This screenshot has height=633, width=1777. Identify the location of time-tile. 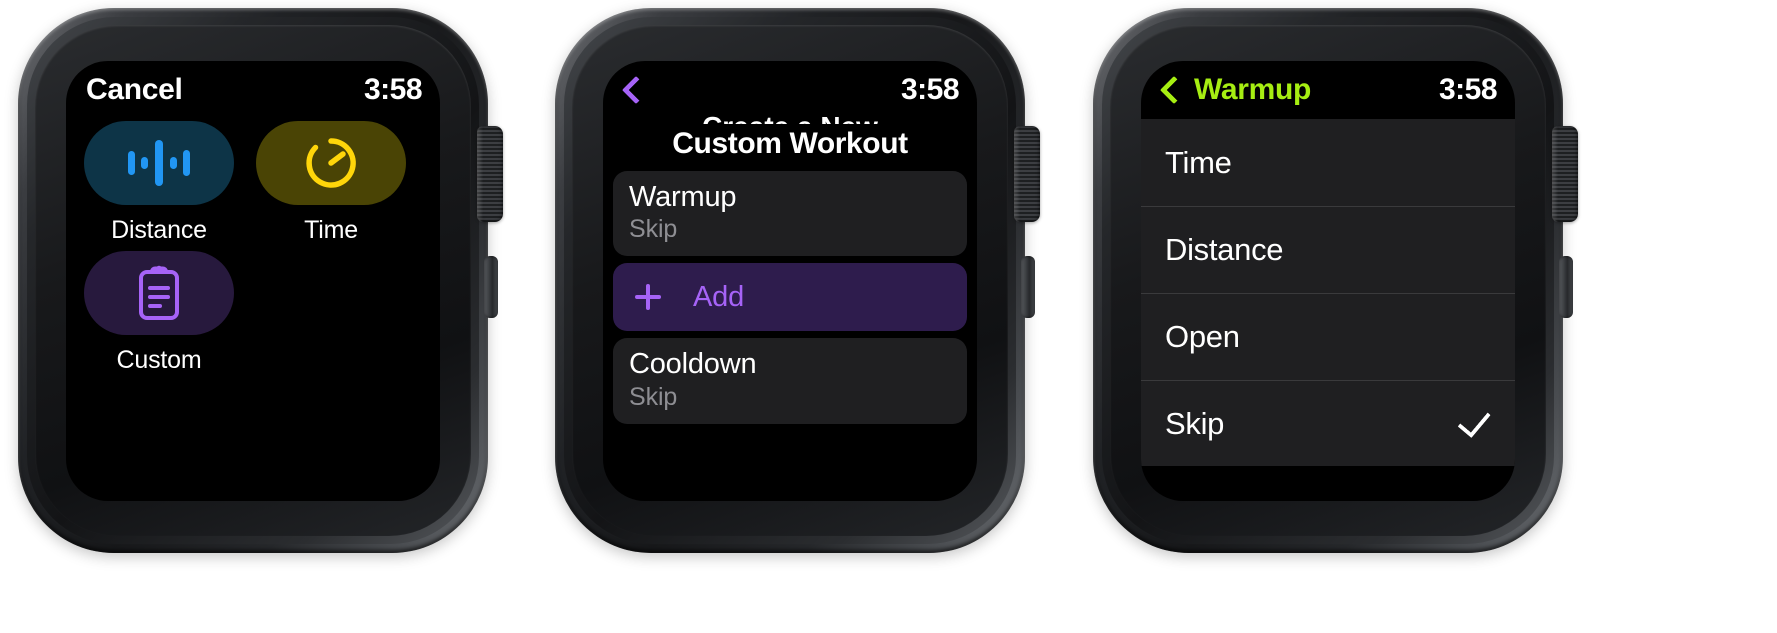
(331, 163).